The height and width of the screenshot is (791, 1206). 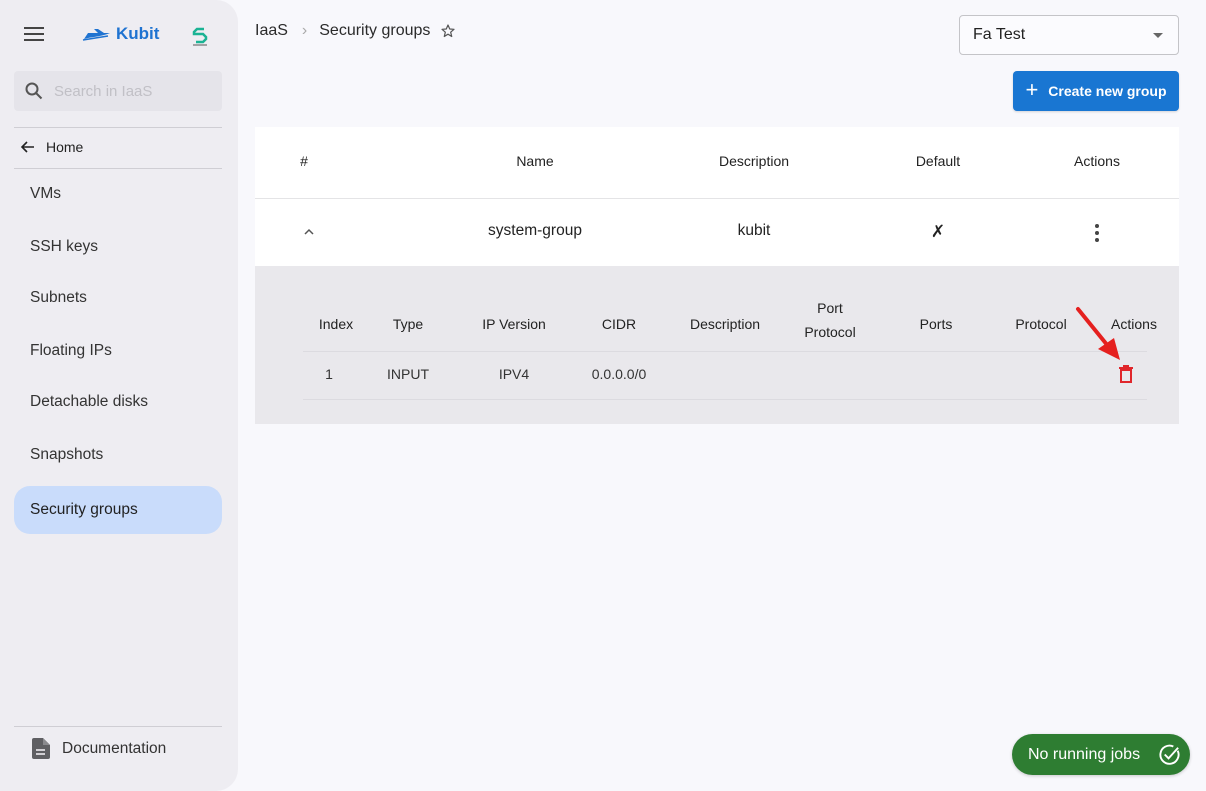 I want to click on boat-icon, so click(x=96, y=35).